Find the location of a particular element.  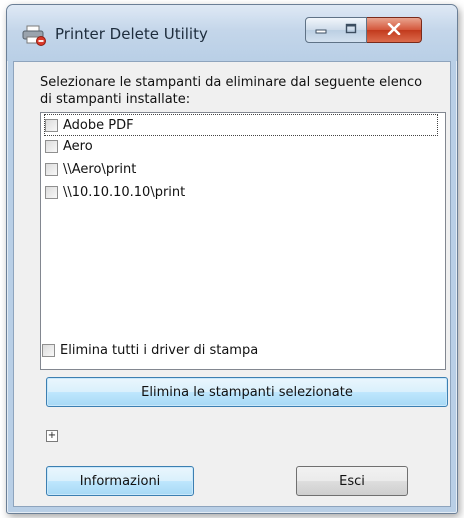

printer-label: Adobe PDF is located at coordinates (98, 125).